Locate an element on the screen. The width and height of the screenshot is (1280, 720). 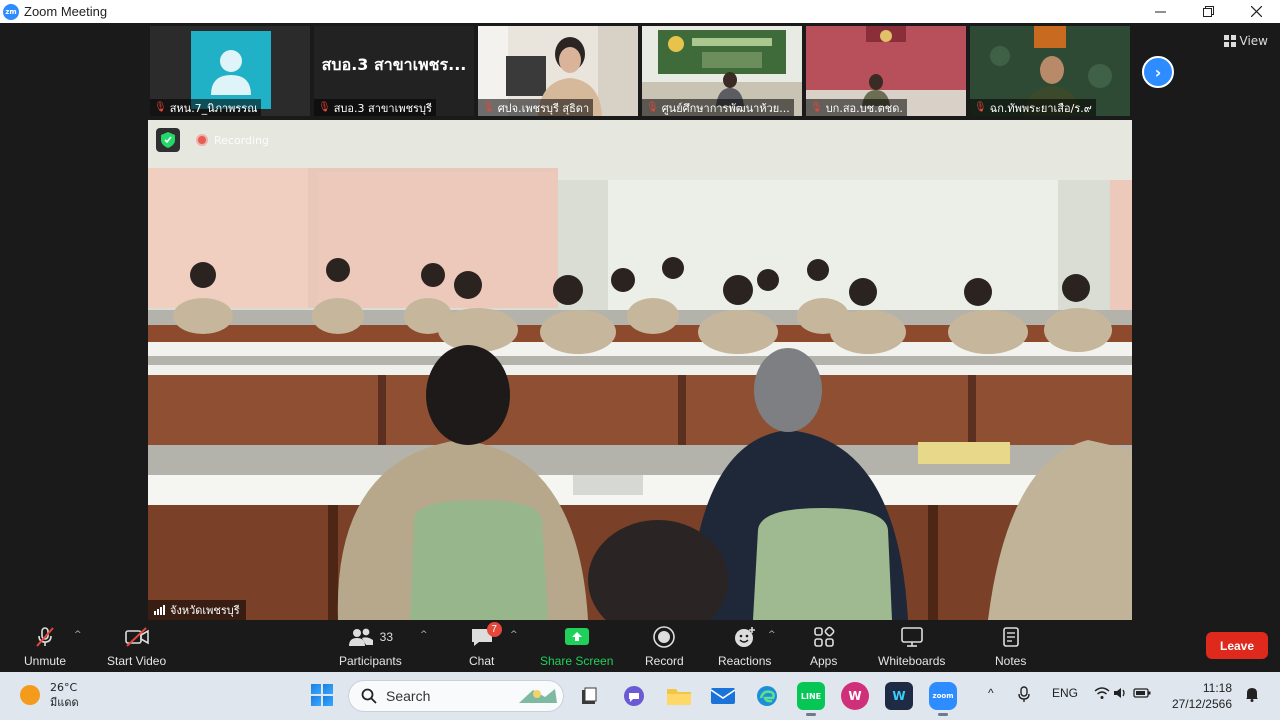
microphone-icon is located at coordinates (1024, 695).